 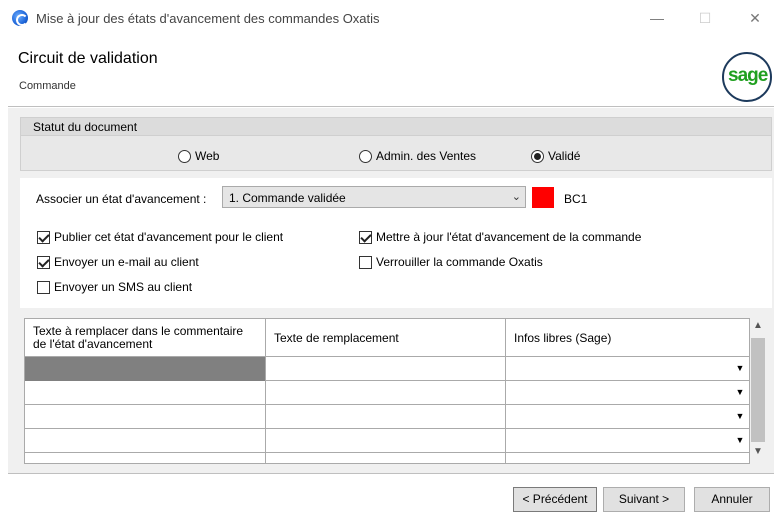 What do you see at coordinates (365, 156) in the screenshot?
I see `radio-admin-ventes-indicator` at bounding box center [365, 156].